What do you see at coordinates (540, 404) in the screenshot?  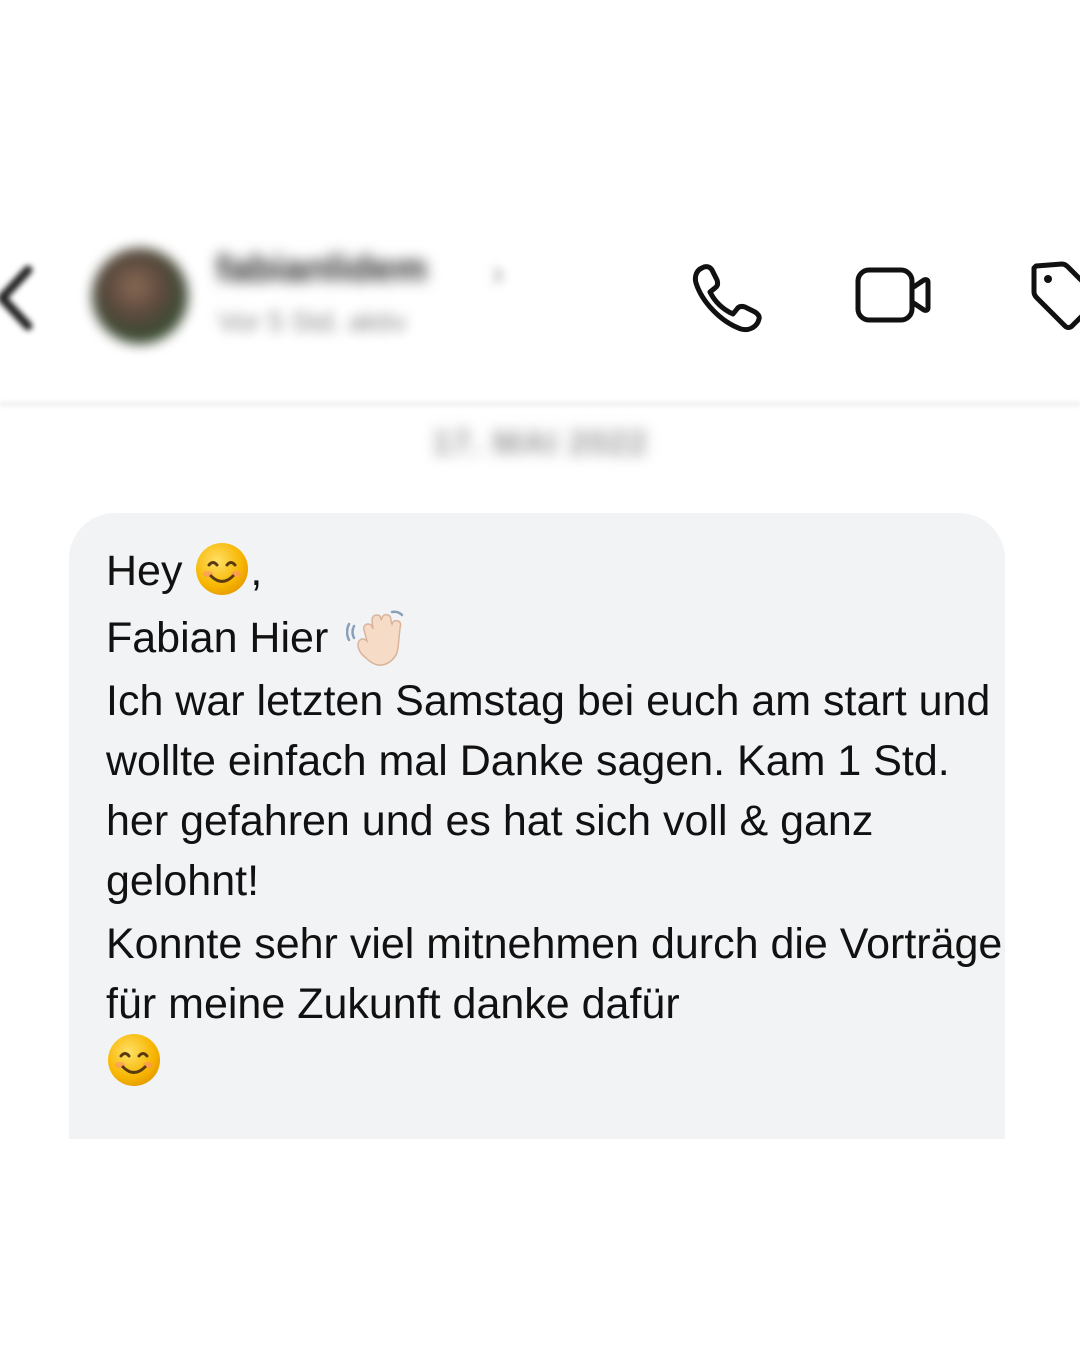 I see `header-divider` at bounding box center [540, 404].